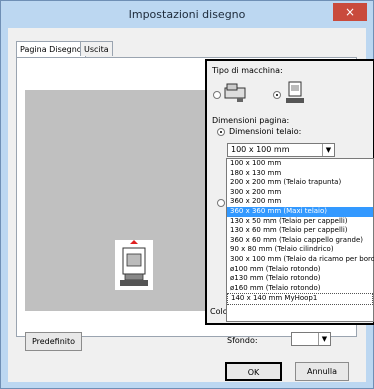 The image size is (374, 389). What do you see at coordinates (300, 279) in the screenshot?
I see `hoop-option: ø130 mm (Telaio rotondo)` at bounding box center [300, 279].